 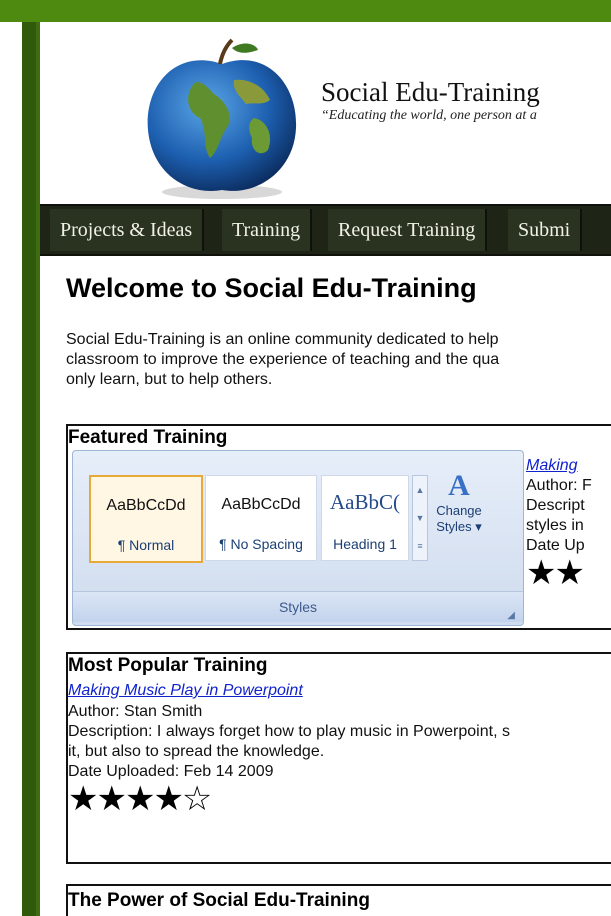 I want to click on nav-projects-ideas: Projects & Ideas, so click(x=127, y=230).